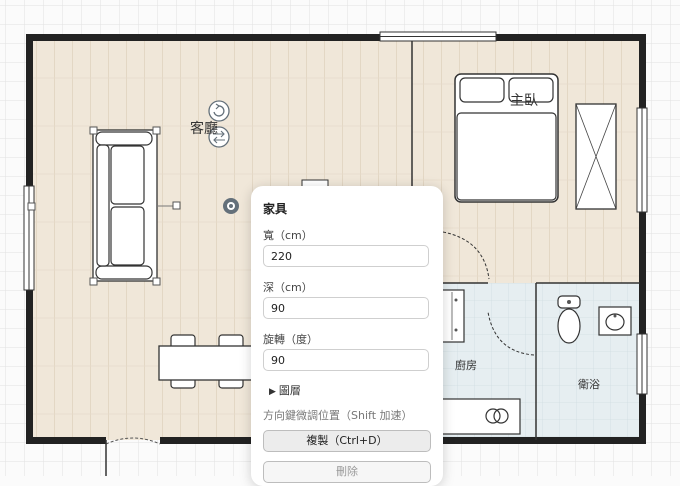  What do you see at coordinates (347, 472) in the screenshot?
I see `delete-button: 刪除` at bounding box center [347, 472].